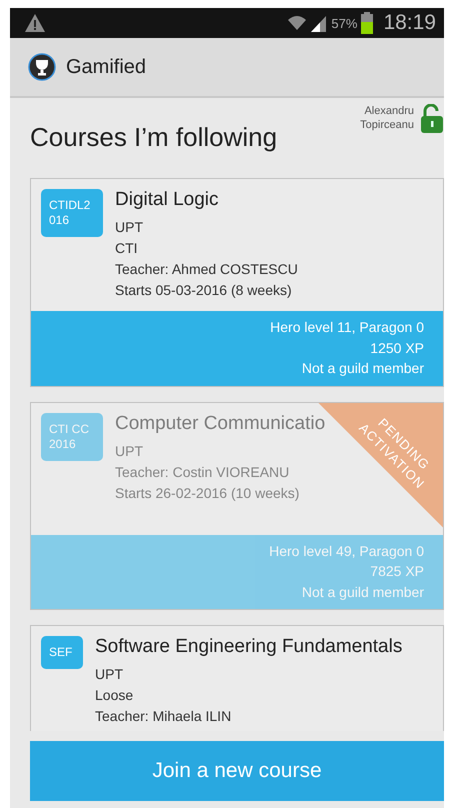  Describe the element at coordinates (432, 119) in the screenshot. I see `padlock-icon` at that location.